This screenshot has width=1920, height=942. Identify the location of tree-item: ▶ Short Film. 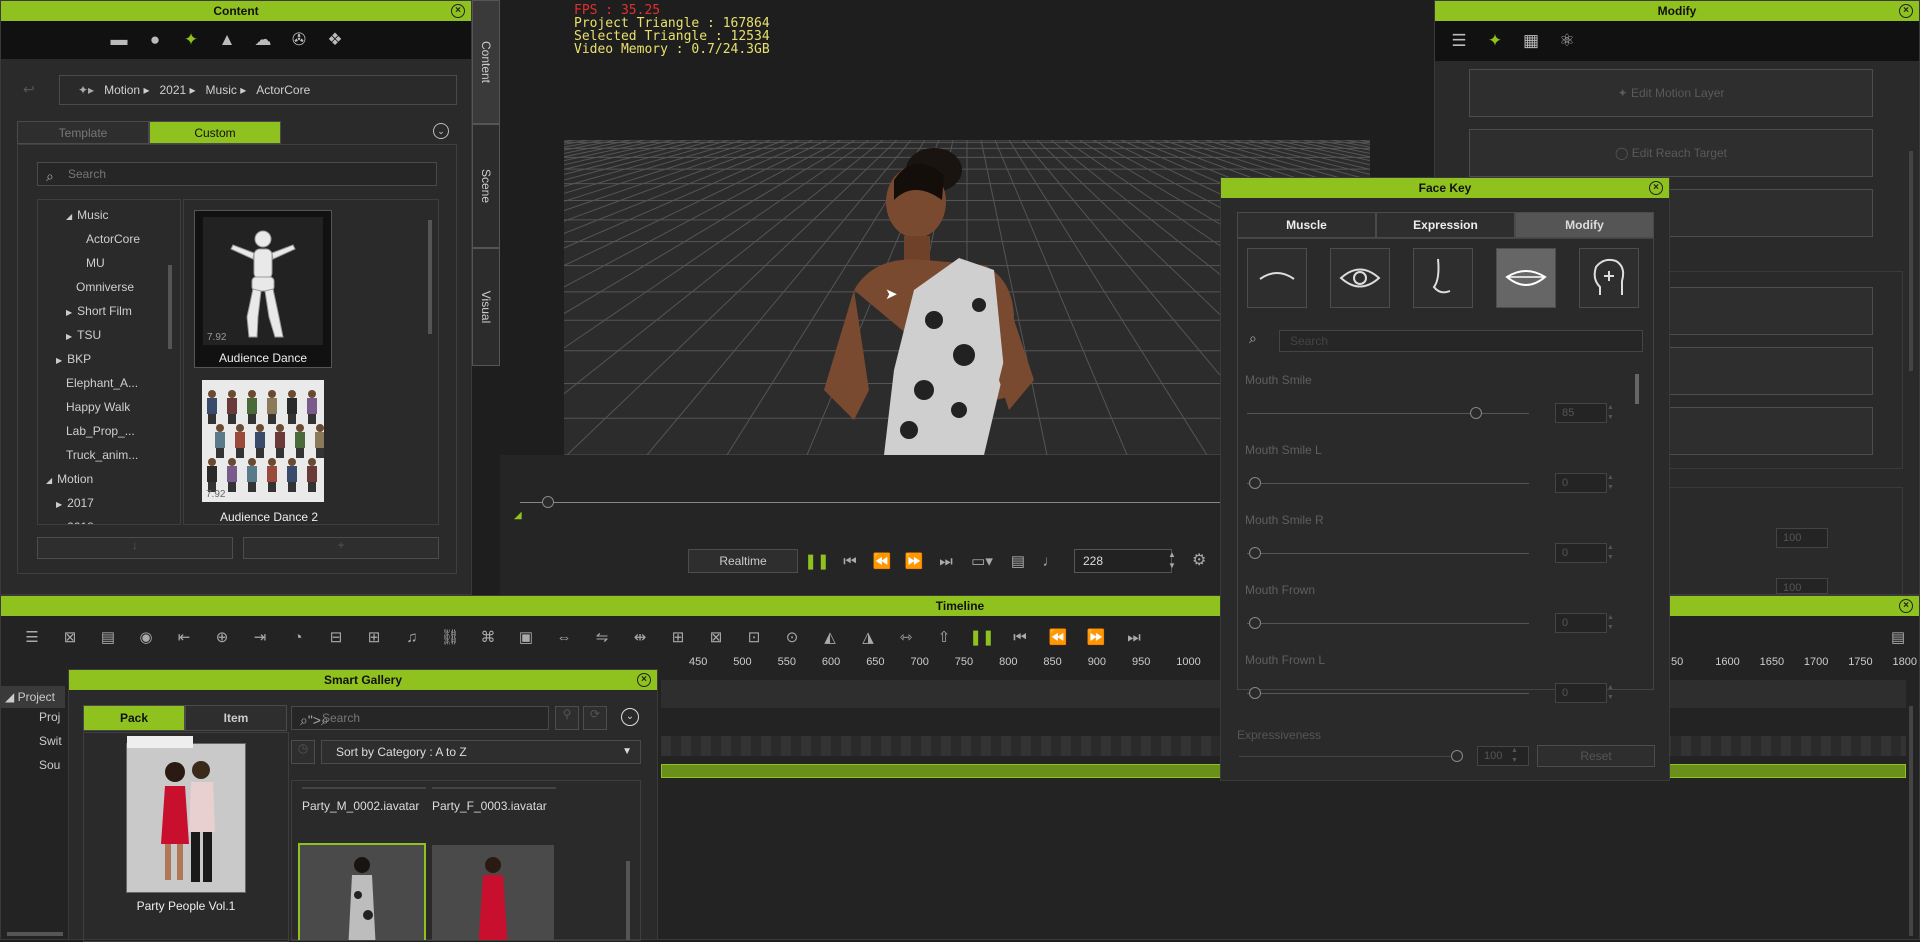
(99, 311).